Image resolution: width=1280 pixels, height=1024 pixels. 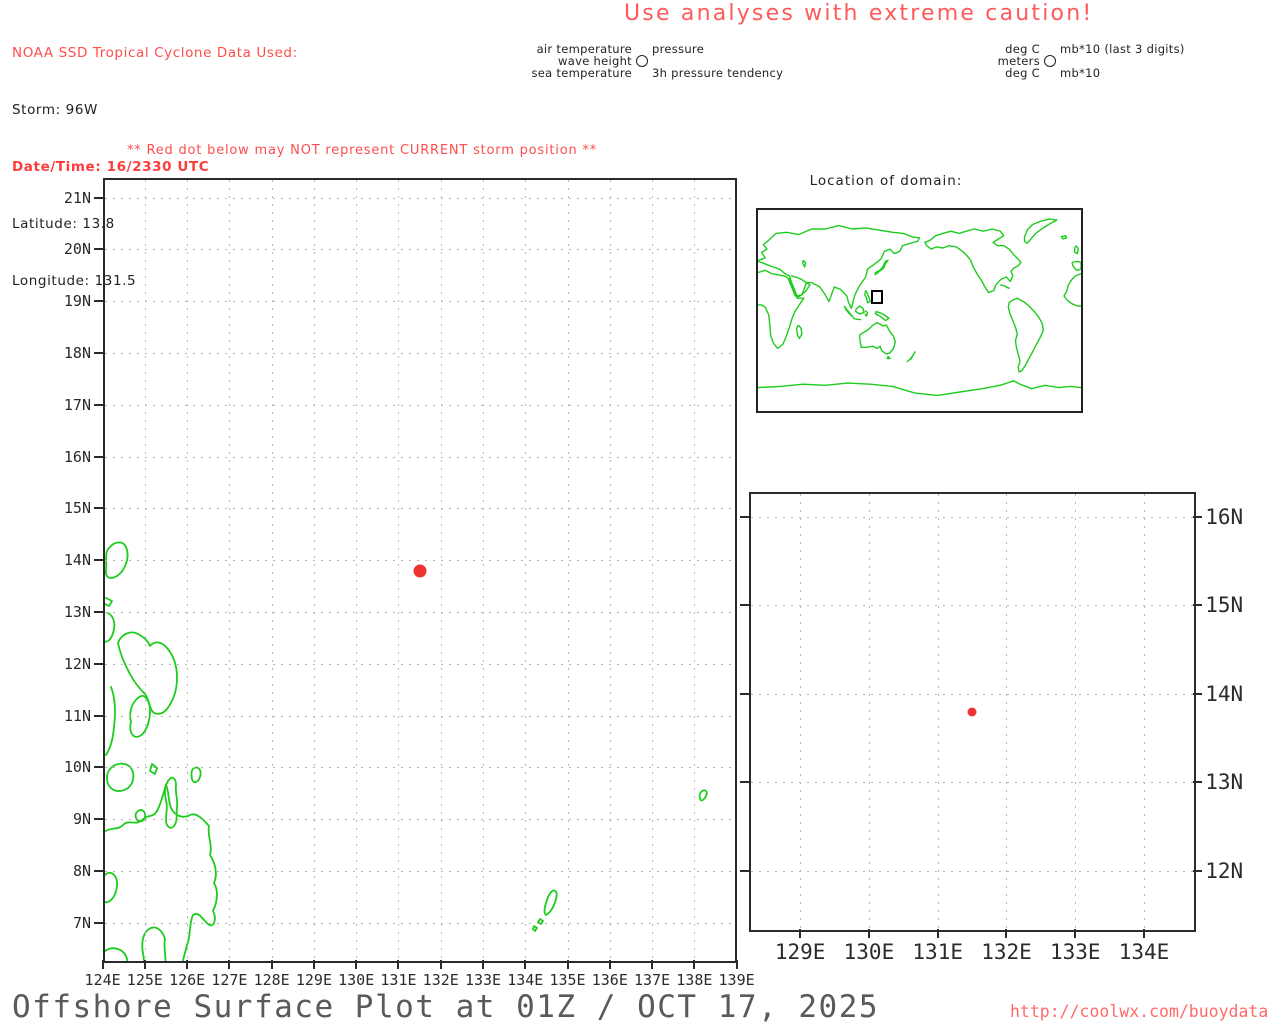 I want to click on world-coastlines, so click(x=919, y=307).